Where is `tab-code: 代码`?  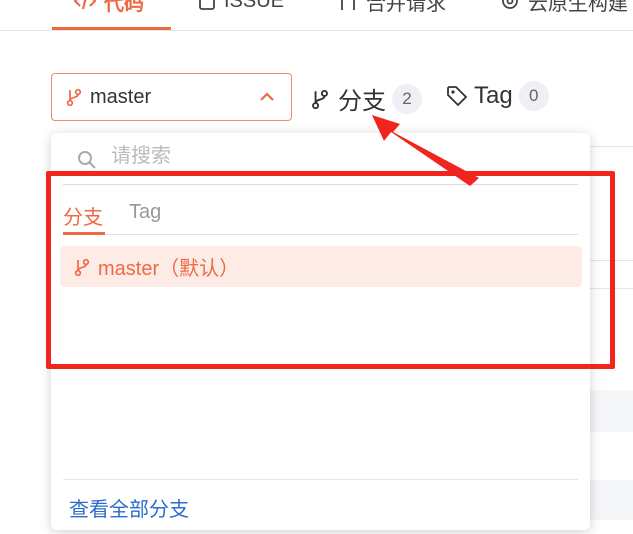
tab-code: 代码 is located at coordinates (109, 8).